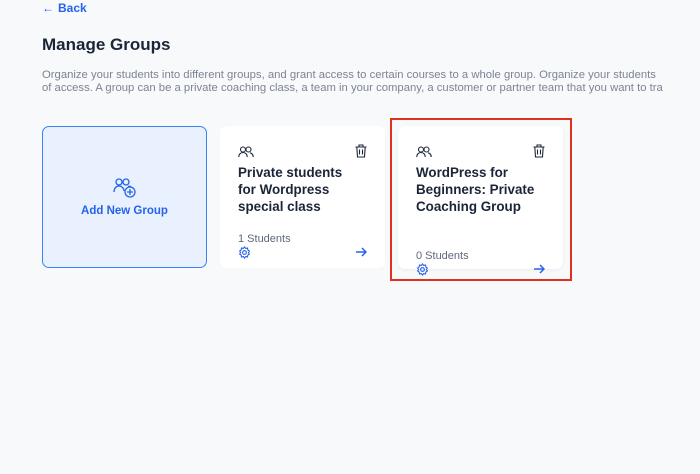  What do you see at coordinates (124, 188) in the screenshot?
I see `add-group-icon` at bounding box center [124, 188].